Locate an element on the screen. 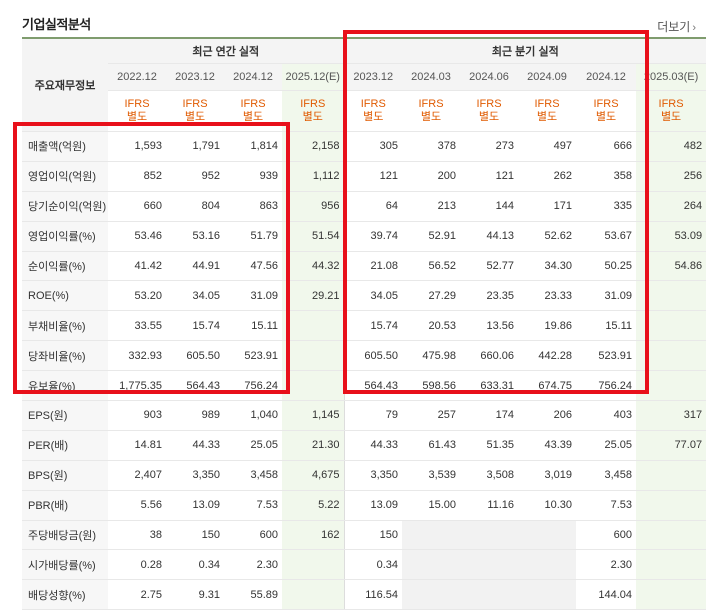 The image size is (706, 610). table-cell: 206 is located at coordinates (547, 415).